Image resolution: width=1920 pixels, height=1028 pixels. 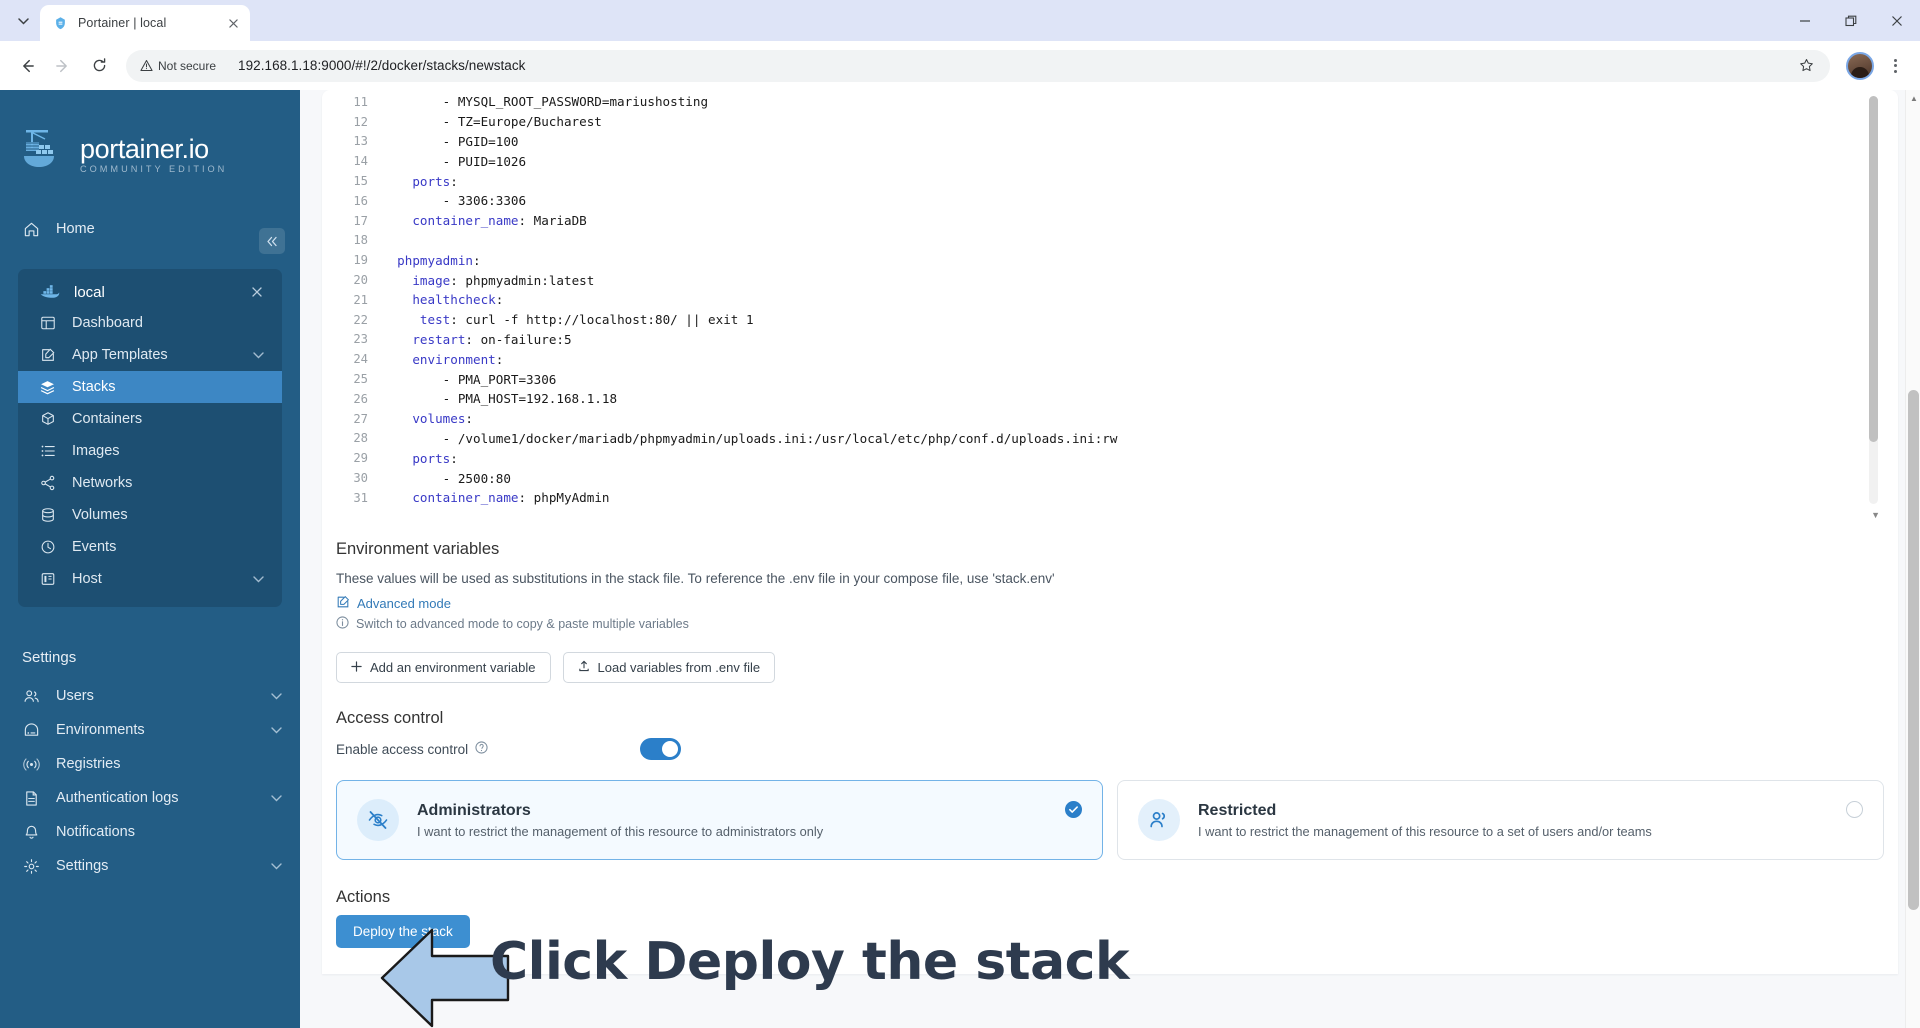 What do you see at coordinates (63, 66) in the screenshot?
I see `arrow-right-icon` at bounding box center [63, 66].